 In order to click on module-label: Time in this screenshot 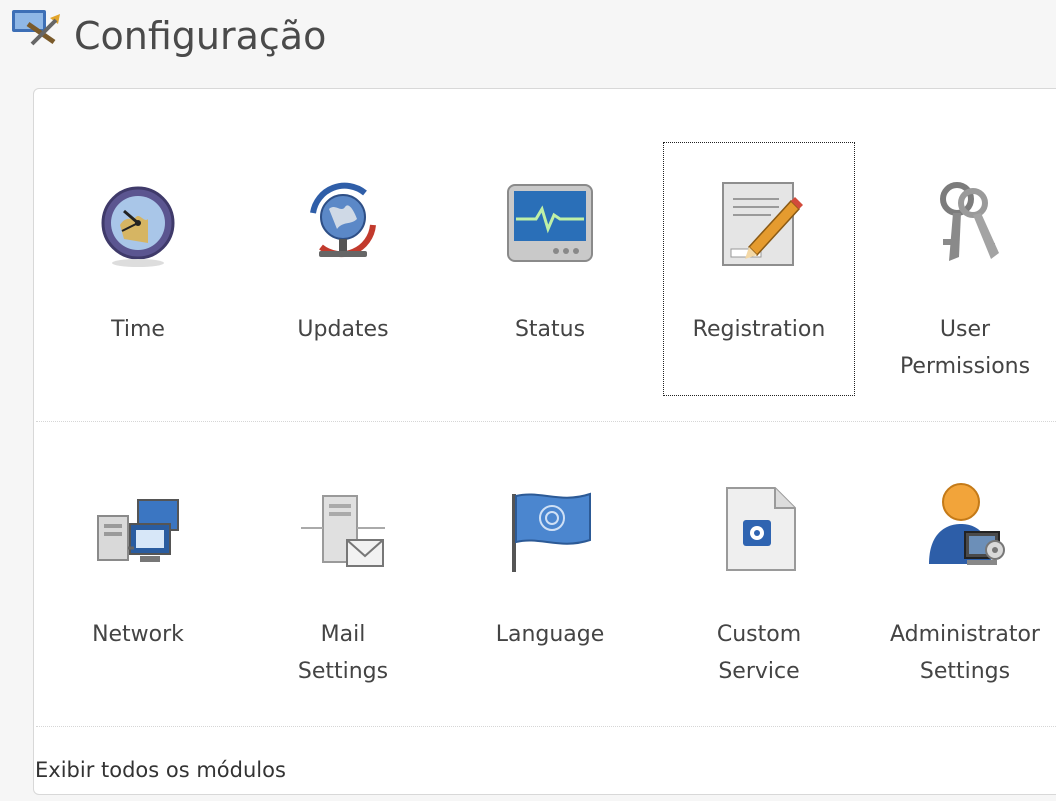, I will do `click(138, 329)`.